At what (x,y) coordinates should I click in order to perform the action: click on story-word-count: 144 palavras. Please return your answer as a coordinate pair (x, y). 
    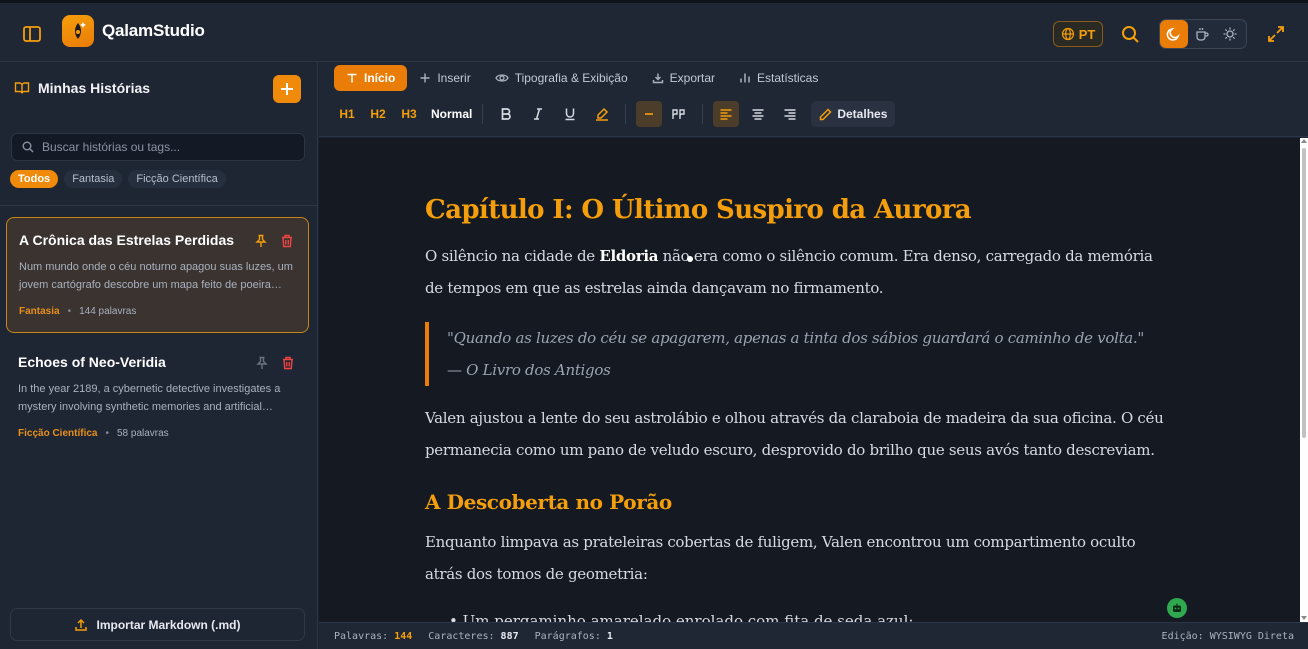
    Looking at the image, I should click on (108, 311).